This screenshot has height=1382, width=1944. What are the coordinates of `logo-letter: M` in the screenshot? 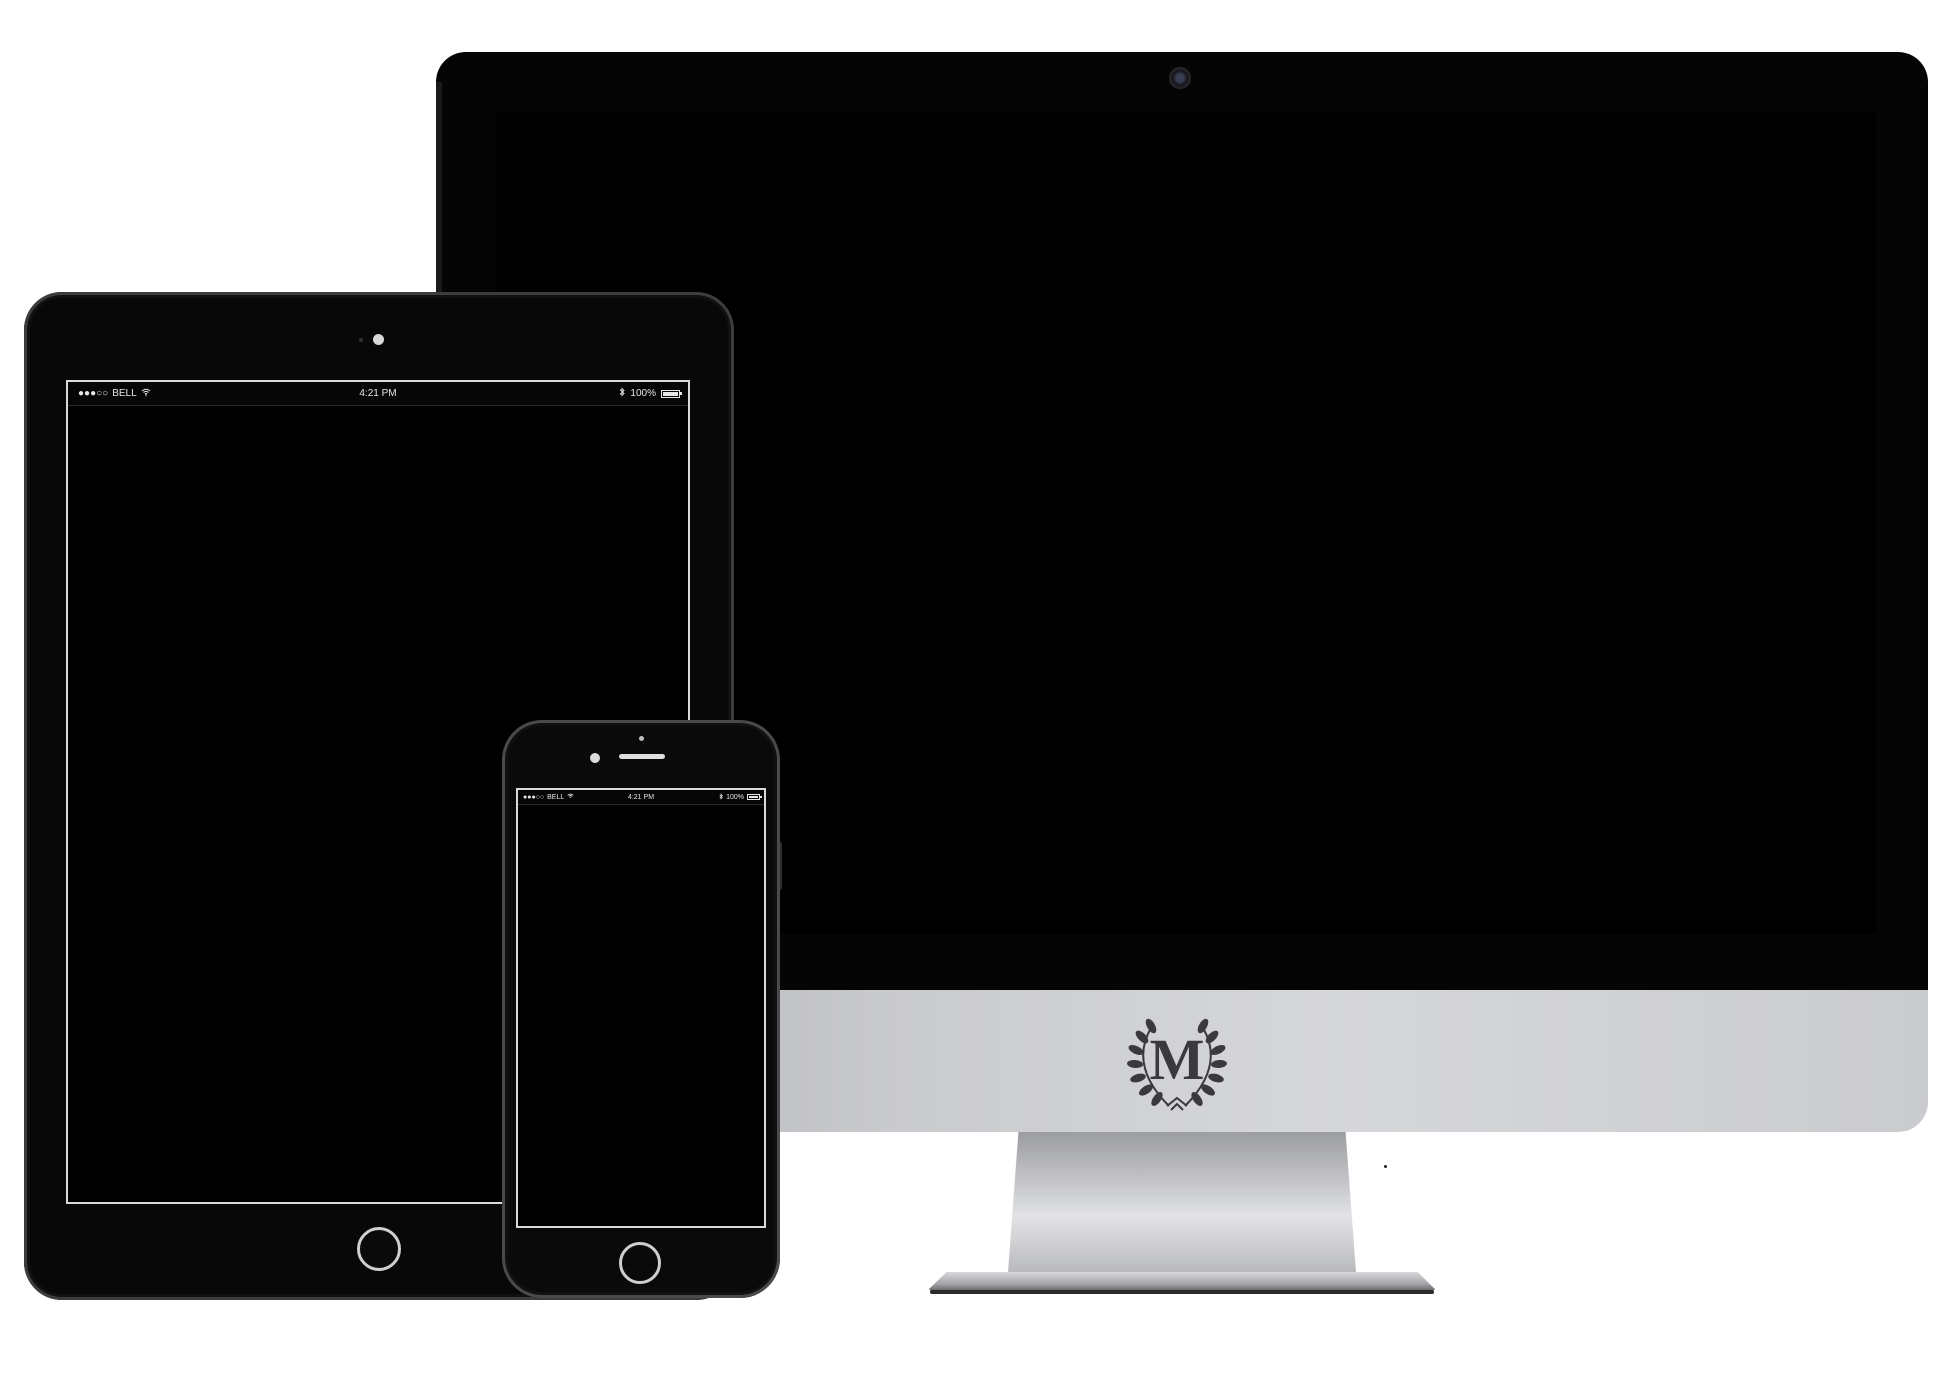 It's located at (1177, 1059).